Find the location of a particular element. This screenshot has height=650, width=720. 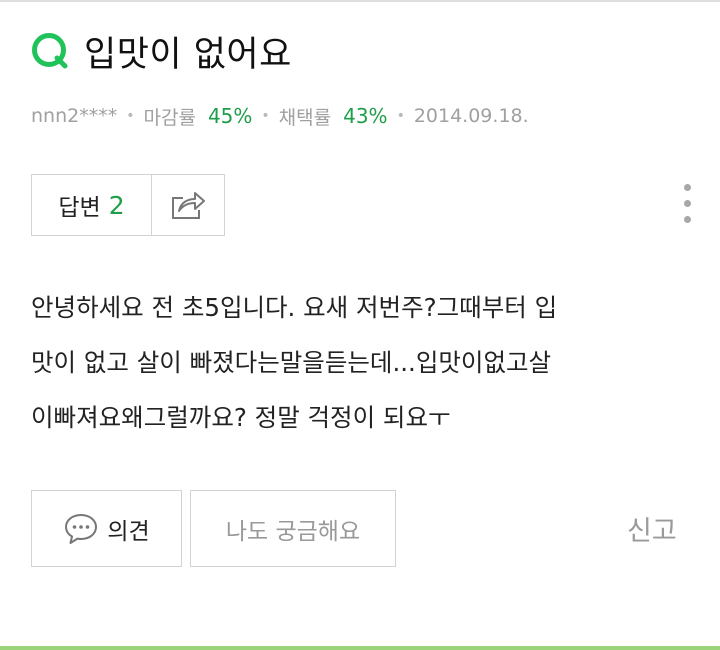

comment-icon is located at coordinates (81, 528).